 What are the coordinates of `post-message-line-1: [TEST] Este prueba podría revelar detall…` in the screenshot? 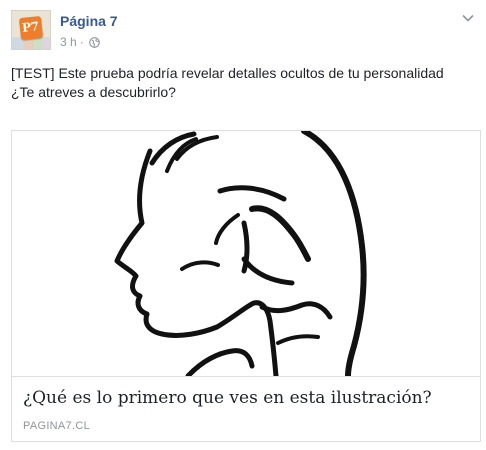 It's located at (227, 73).